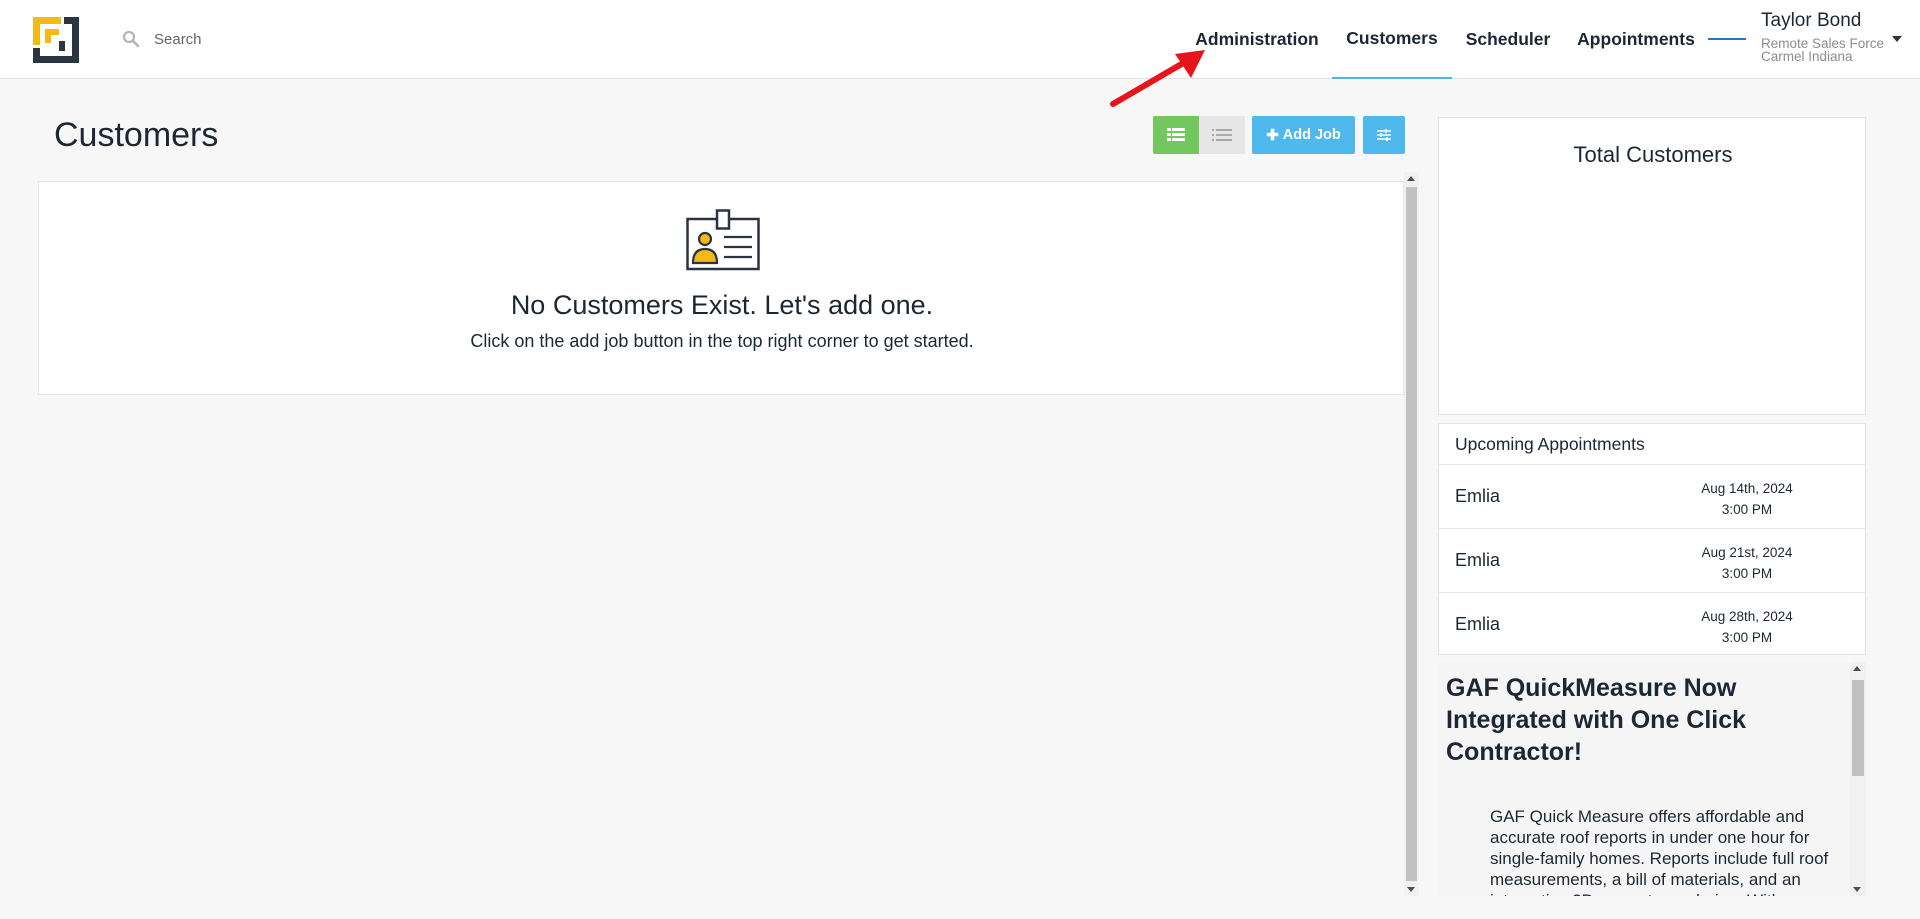  I want to click on appointment-date: Aug 21st, 2024, so click(1747, 552).